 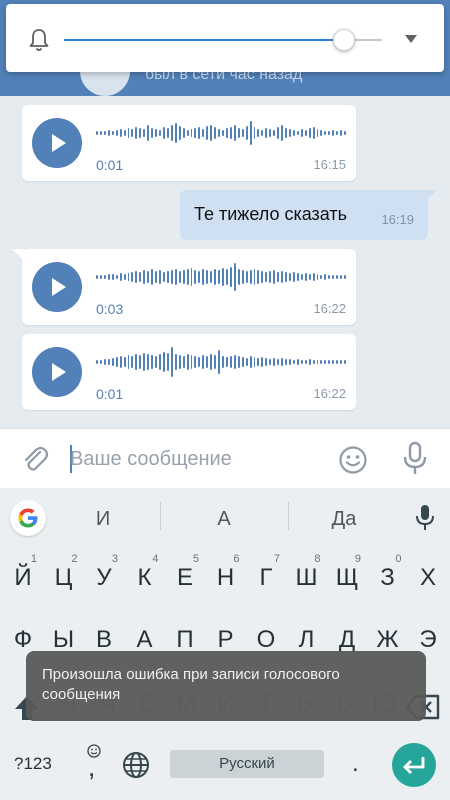 I want to click on key: У3, so click(x=104, y=578).